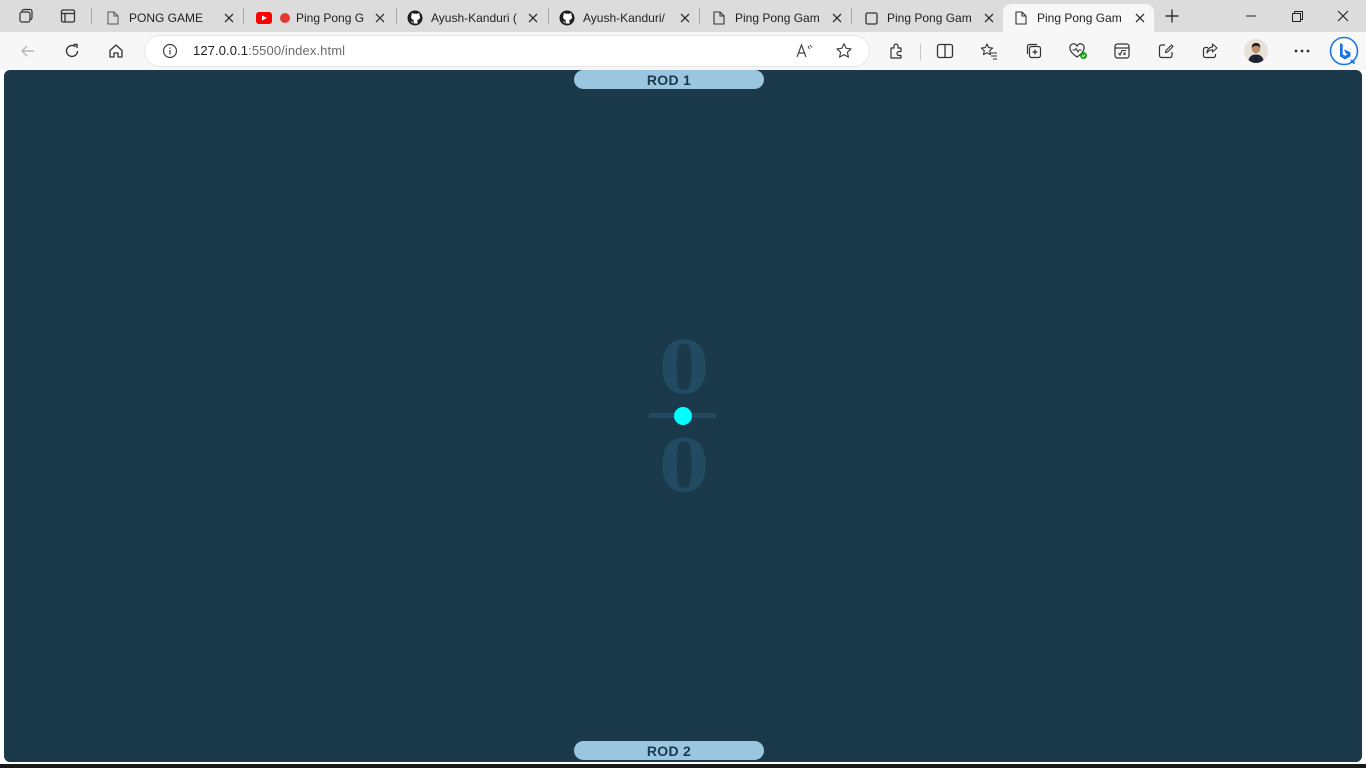  Describe the element at coordinates (116, 51) in the screenshot. I see `home-icon` at that location.